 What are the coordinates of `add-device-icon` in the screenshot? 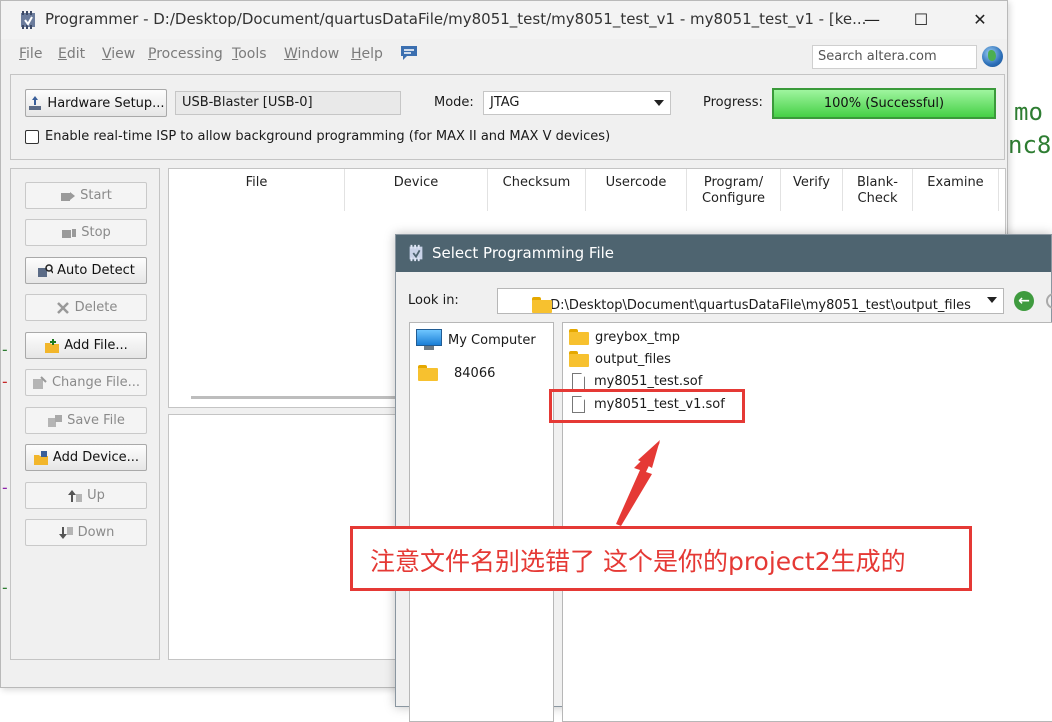 It's located at (40, 457).